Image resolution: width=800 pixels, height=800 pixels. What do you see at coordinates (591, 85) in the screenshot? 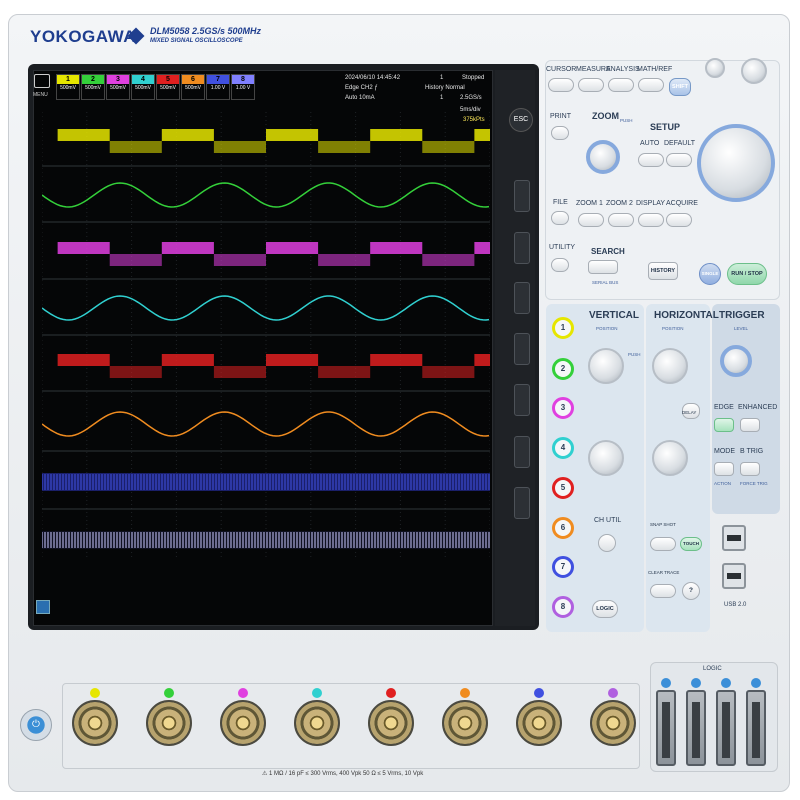
I see `measure-button` at bounding box center [591, 85].